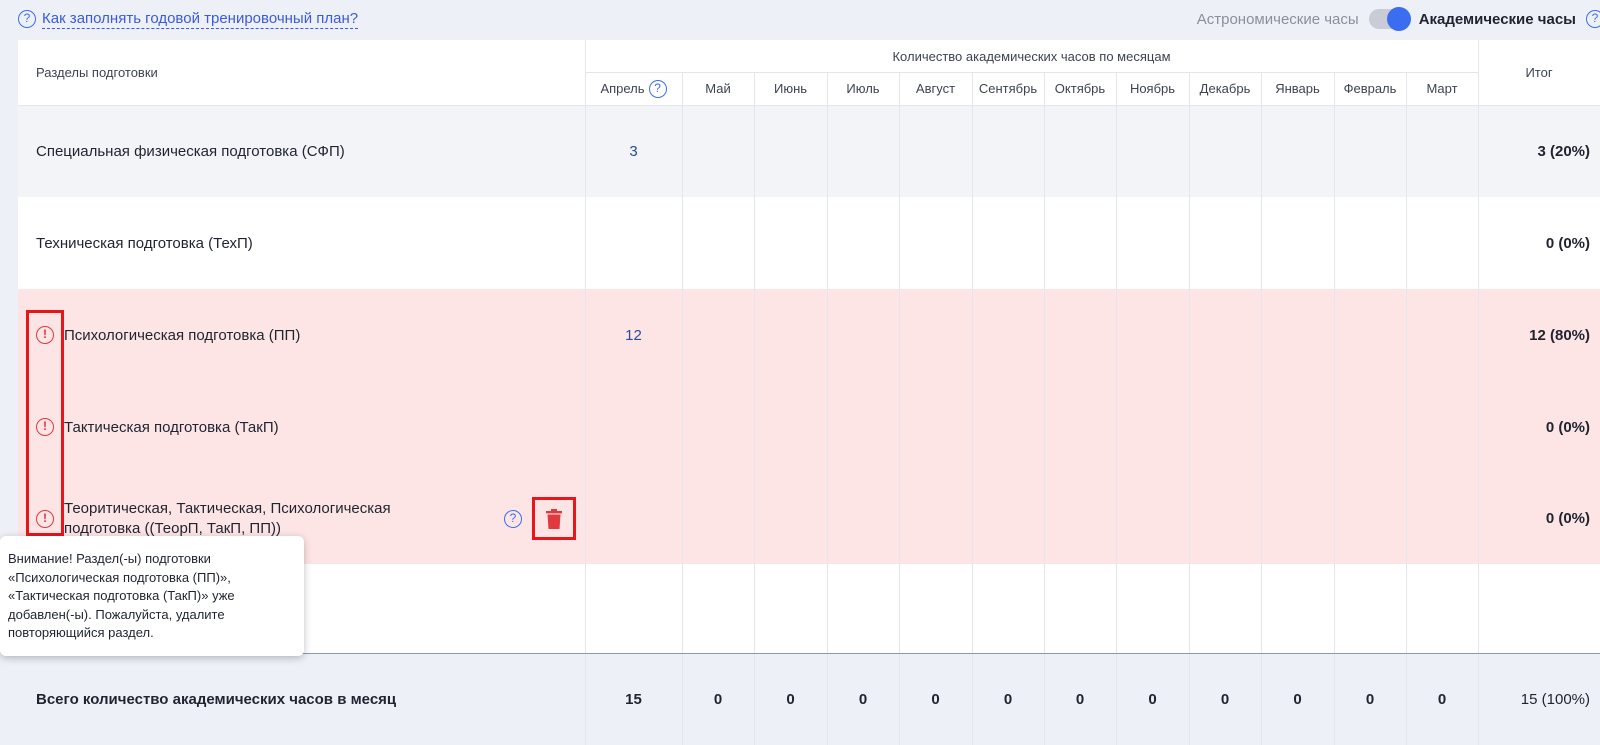 This screenshot has width=1600, height=745. Describe the element at coordinates (1080, 88) in the screenshot. I see `month-header: Октябрь` at that location.